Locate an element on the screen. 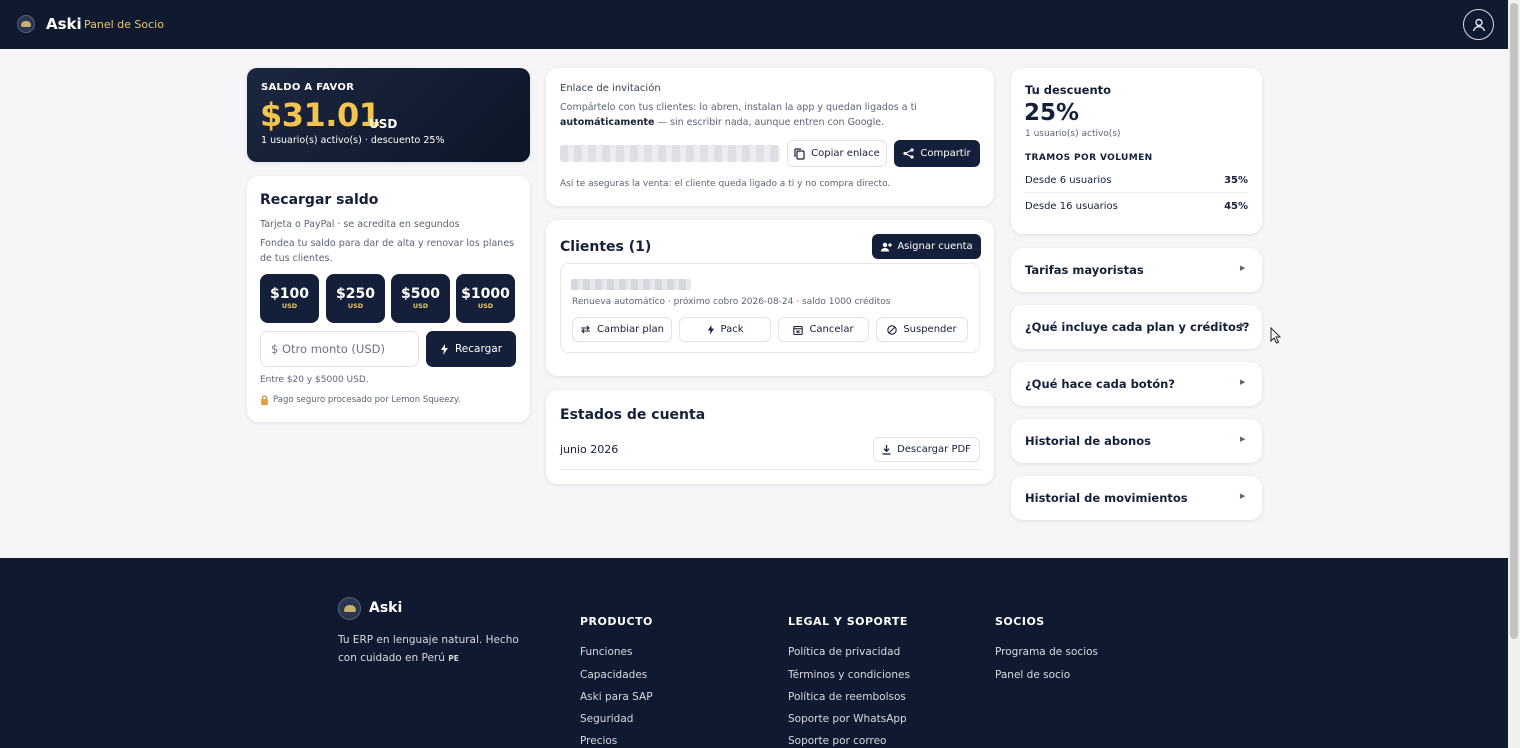  pack-button: Pack is located at coordinates (725, 329).